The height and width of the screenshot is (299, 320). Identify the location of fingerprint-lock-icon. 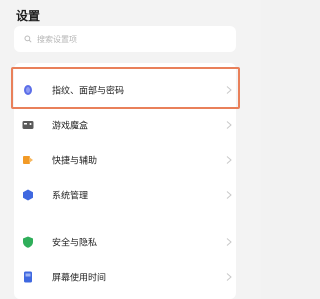
(28, 90).